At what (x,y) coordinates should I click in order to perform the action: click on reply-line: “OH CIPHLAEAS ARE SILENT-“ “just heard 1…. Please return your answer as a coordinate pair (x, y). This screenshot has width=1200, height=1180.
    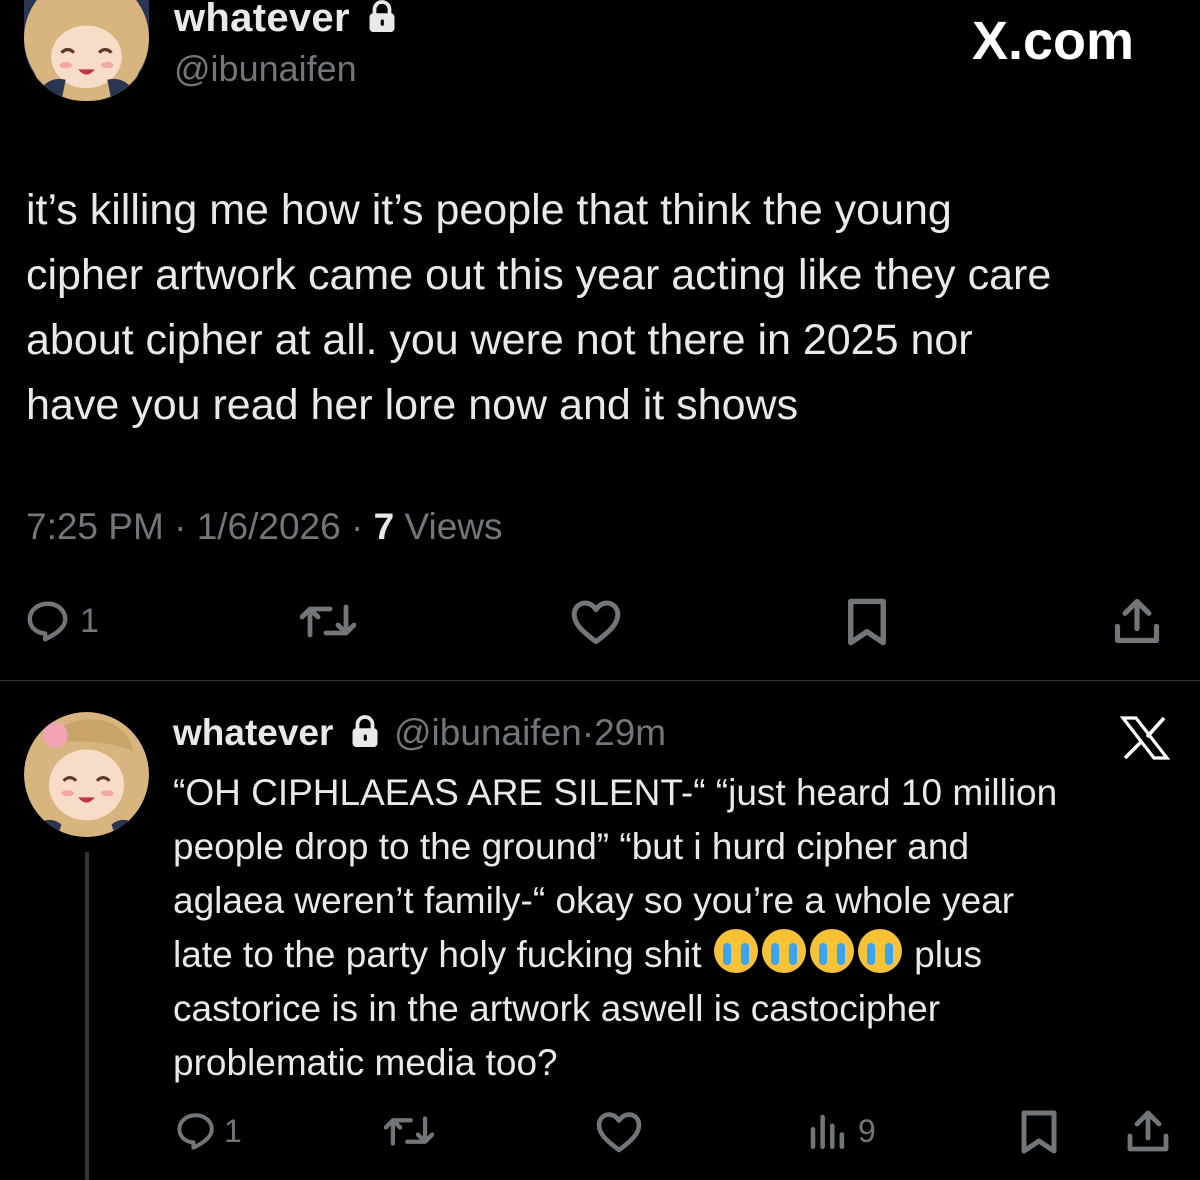
    Looking at the image, I should click on (615, 792).